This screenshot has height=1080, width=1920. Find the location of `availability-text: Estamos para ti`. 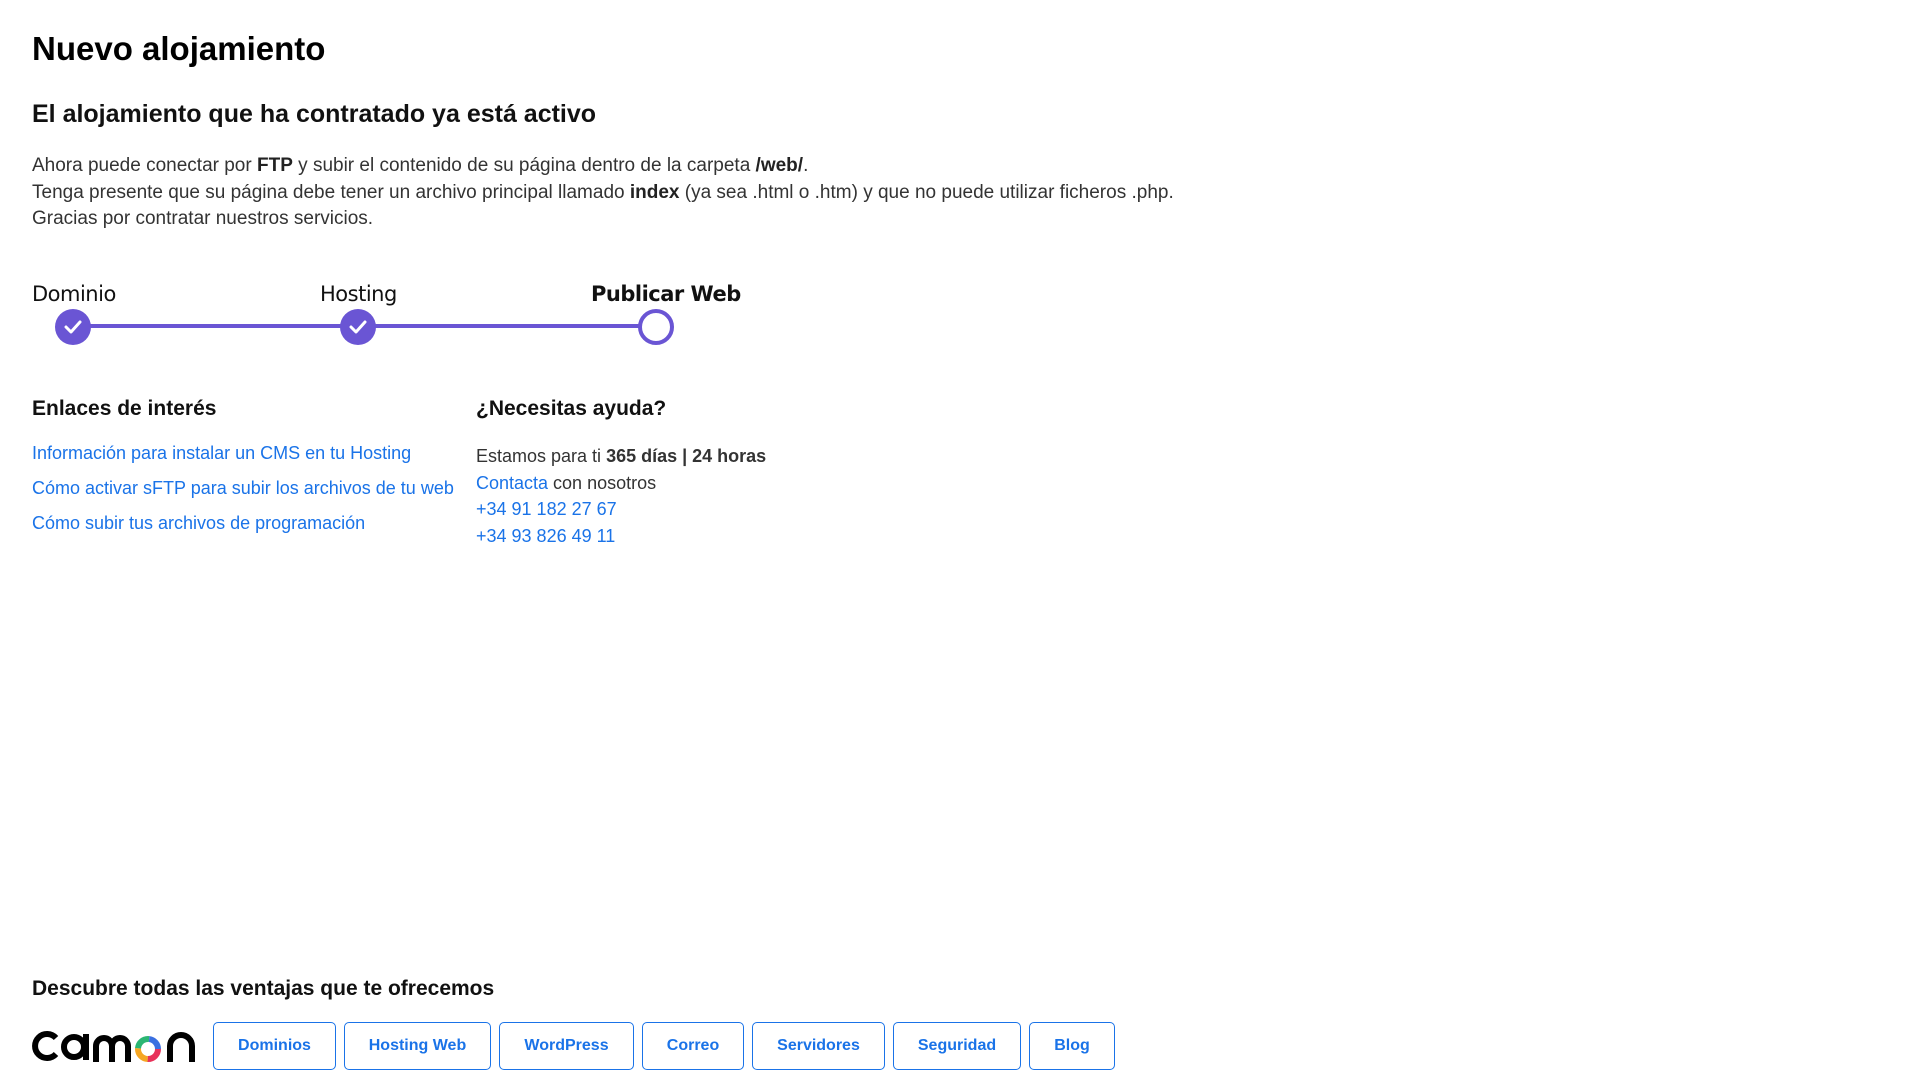

availability-text: Estamos para ti is located at coordinates (541, 456).